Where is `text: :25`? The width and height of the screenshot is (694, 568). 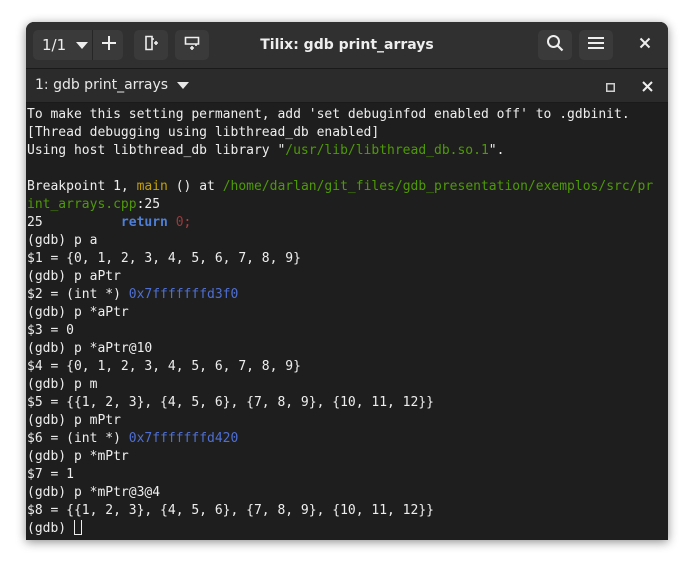 text: :25 is located at coordinates (148, 204).